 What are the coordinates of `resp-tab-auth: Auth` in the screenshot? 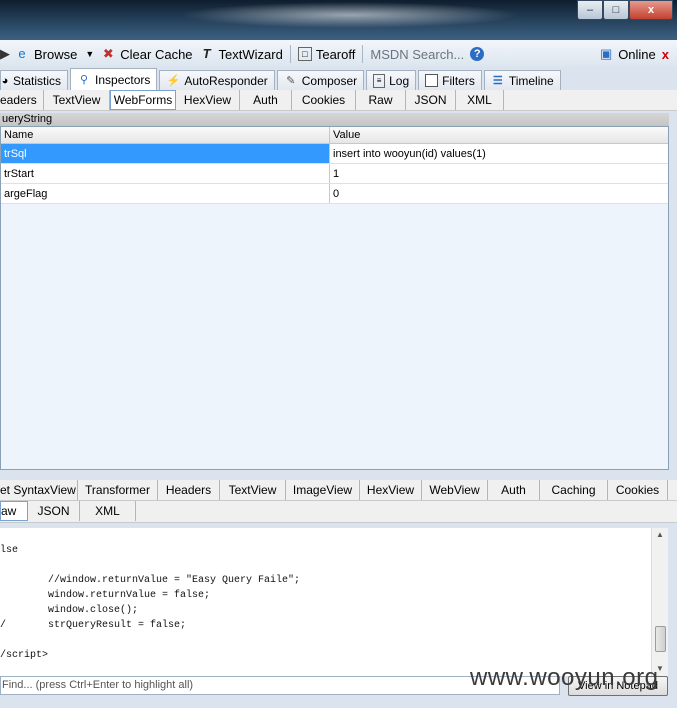 It's located at (514, 490).